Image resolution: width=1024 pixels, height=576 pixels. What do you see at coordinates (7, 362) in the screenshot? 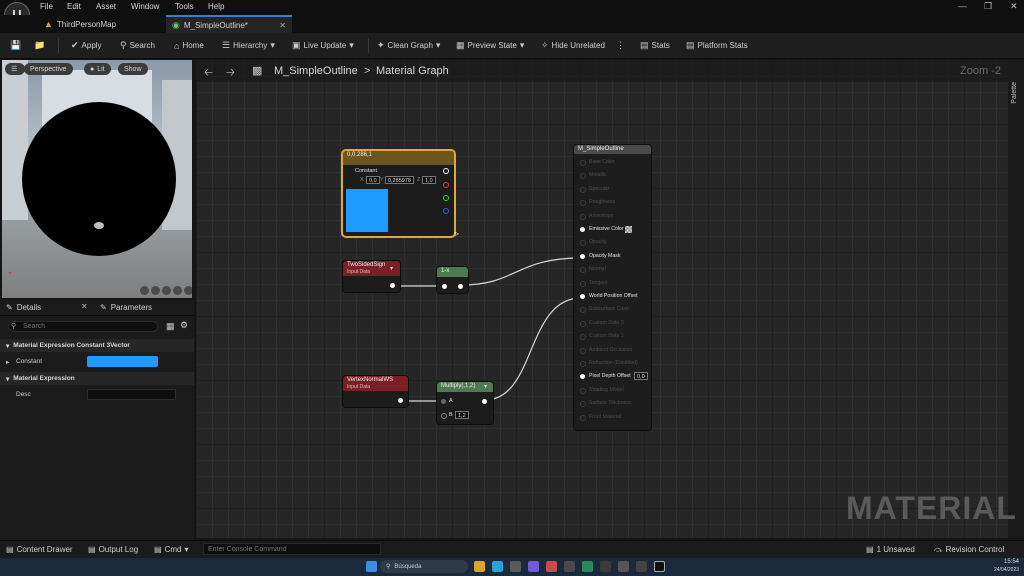
I see `expand-arrow-icon: ▸` at bounding box center [7, 362].